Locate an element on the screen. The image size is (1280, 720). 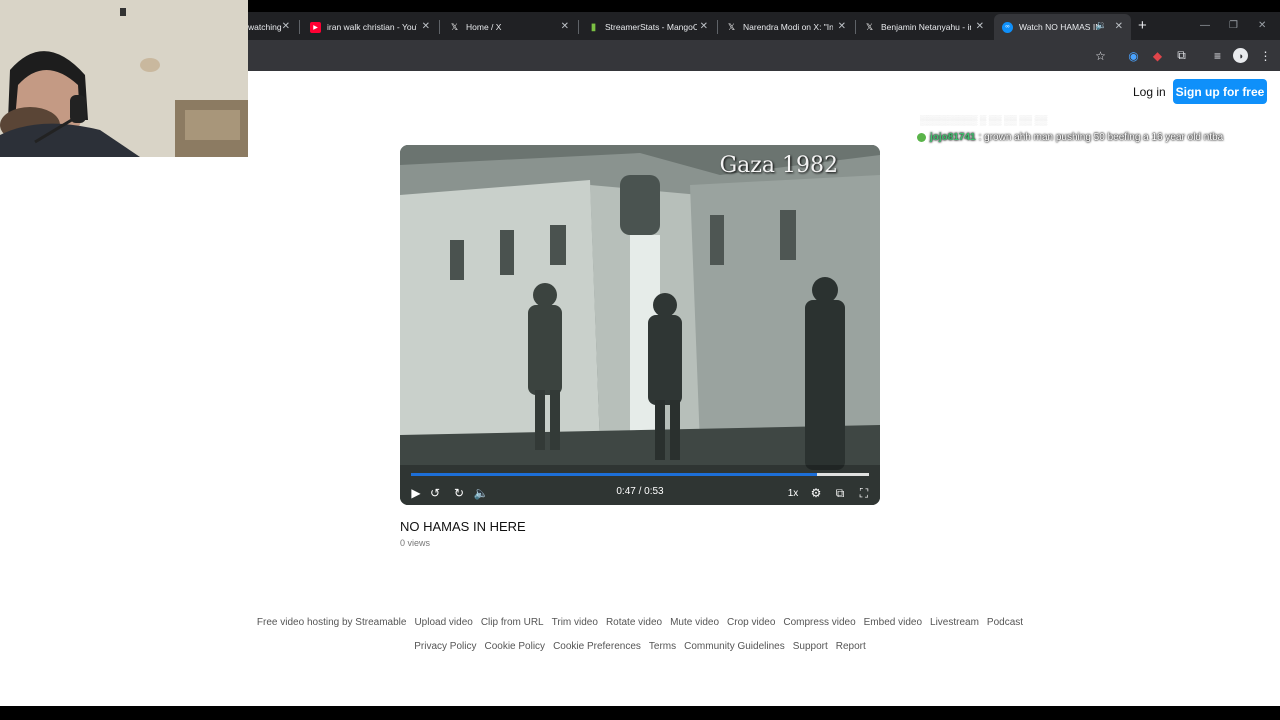
browser-tab-active: ∞ Watch NO HAMAS IN 🔉 ✕ is located at coordinates (1062, 27).